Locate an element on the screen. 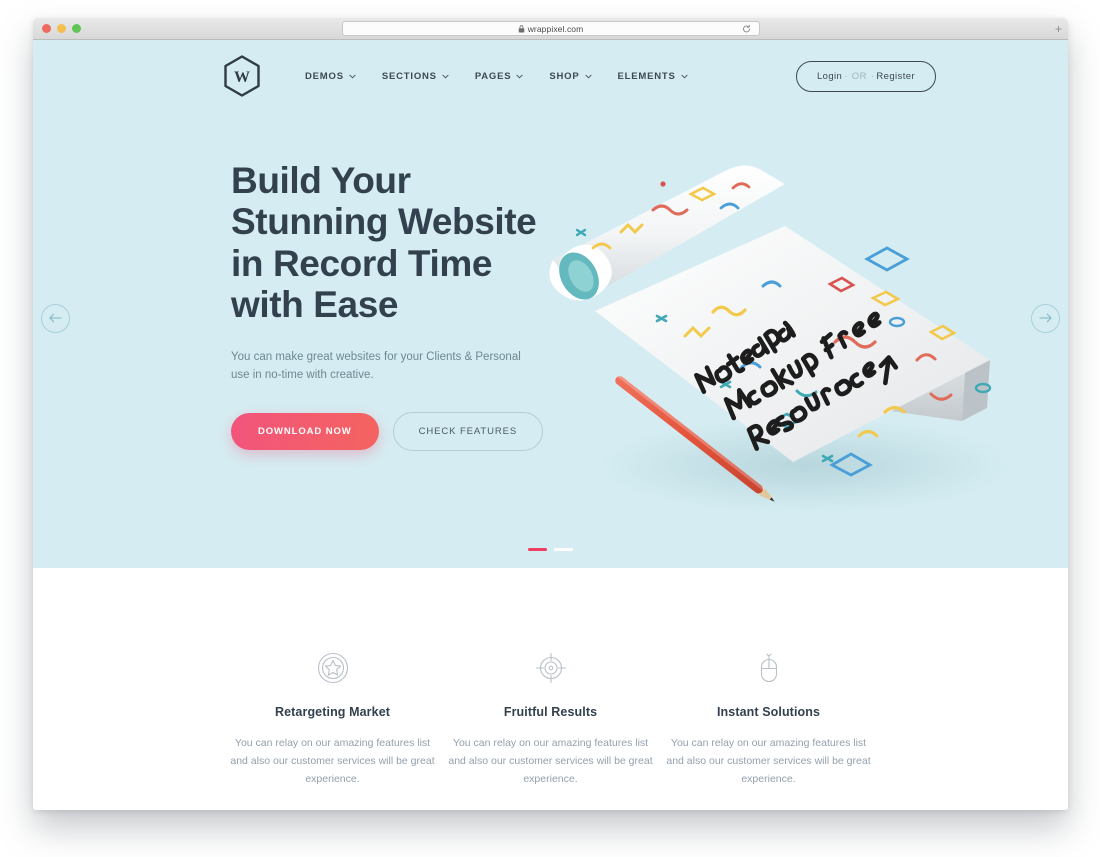  minimize-window-button is located at coordinates (61, 28).